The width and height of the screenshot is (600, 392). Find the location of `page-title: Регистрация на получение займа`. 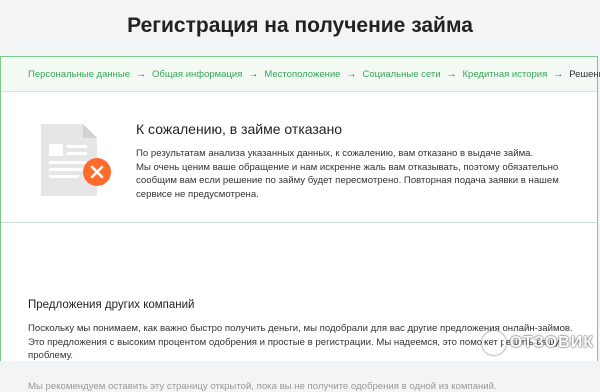

page-title: Регистрация на получение займа is located at coordinates (300, 25).